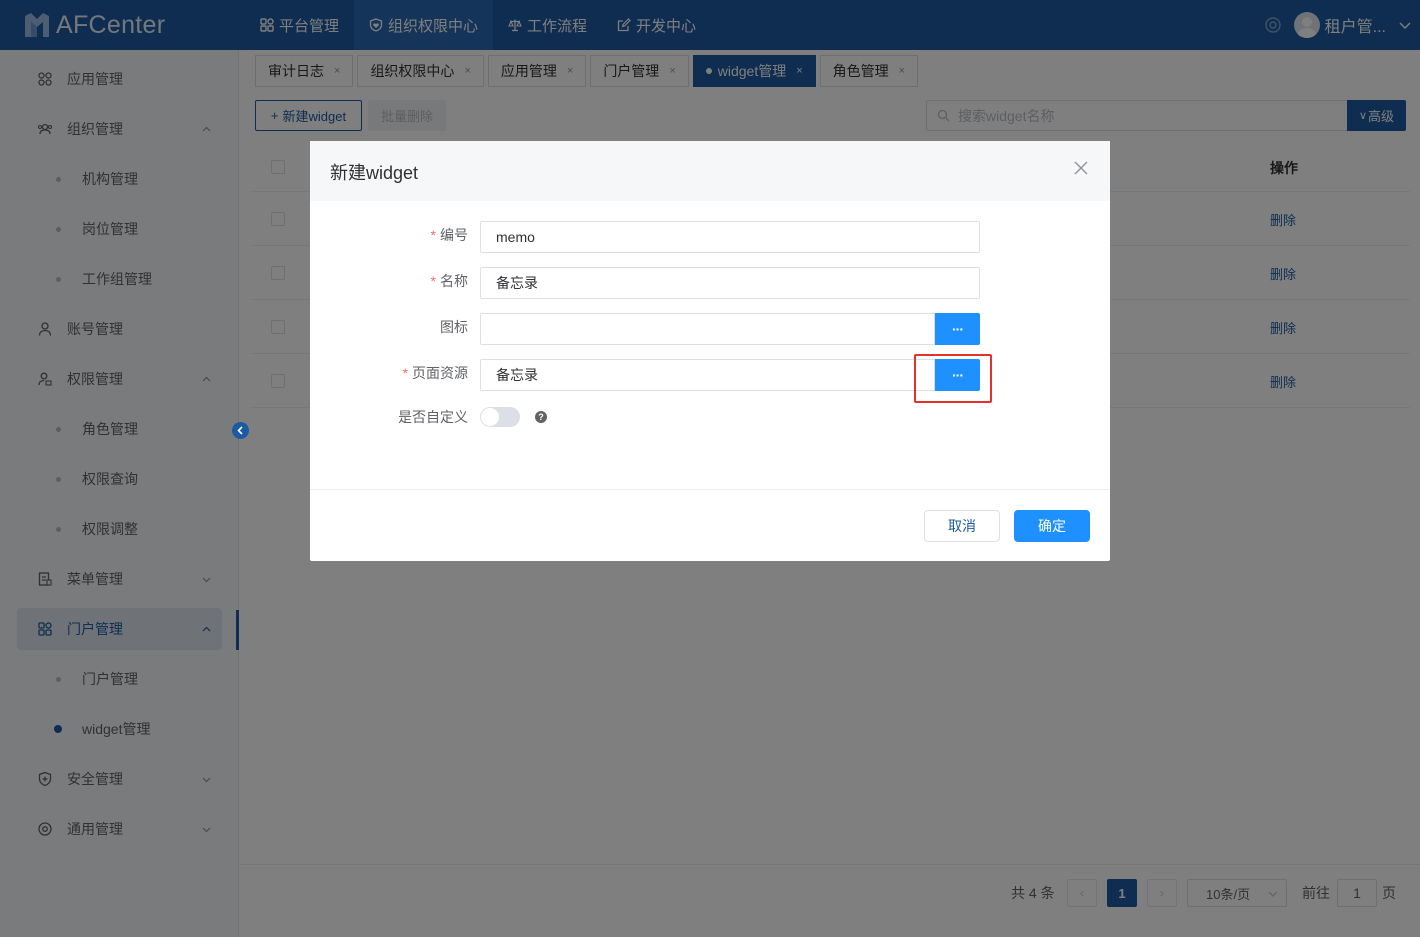  I want to click on highlight-box, so click(953, 378).